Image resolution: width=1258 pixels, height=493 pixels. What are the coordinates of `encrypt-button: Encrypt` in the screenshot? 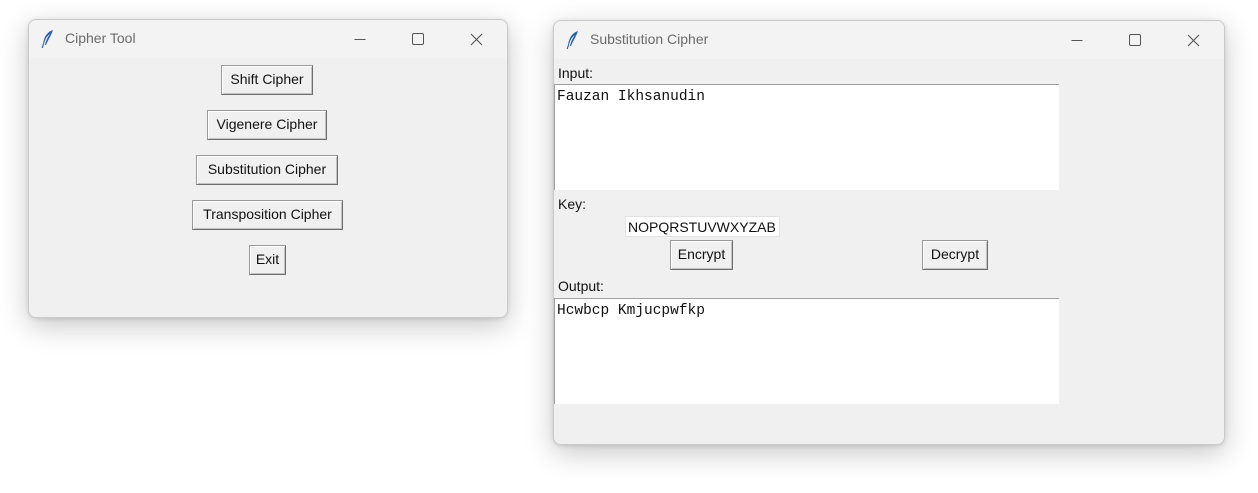 It's located at (701, 255).